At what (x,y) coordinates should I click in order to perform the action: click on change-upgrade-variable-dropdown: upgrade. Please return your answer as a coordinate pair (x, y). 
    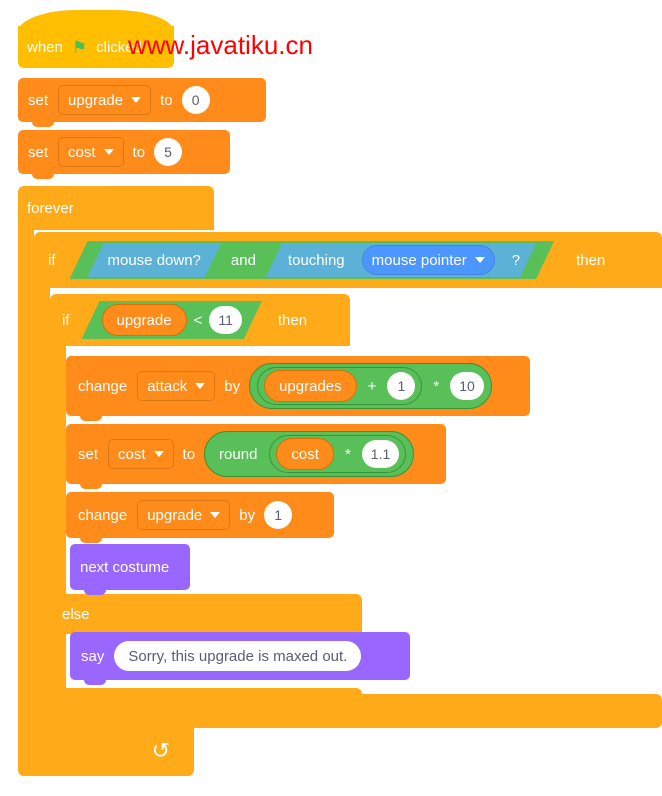
    Looking at the image, I should click on (184, 515).